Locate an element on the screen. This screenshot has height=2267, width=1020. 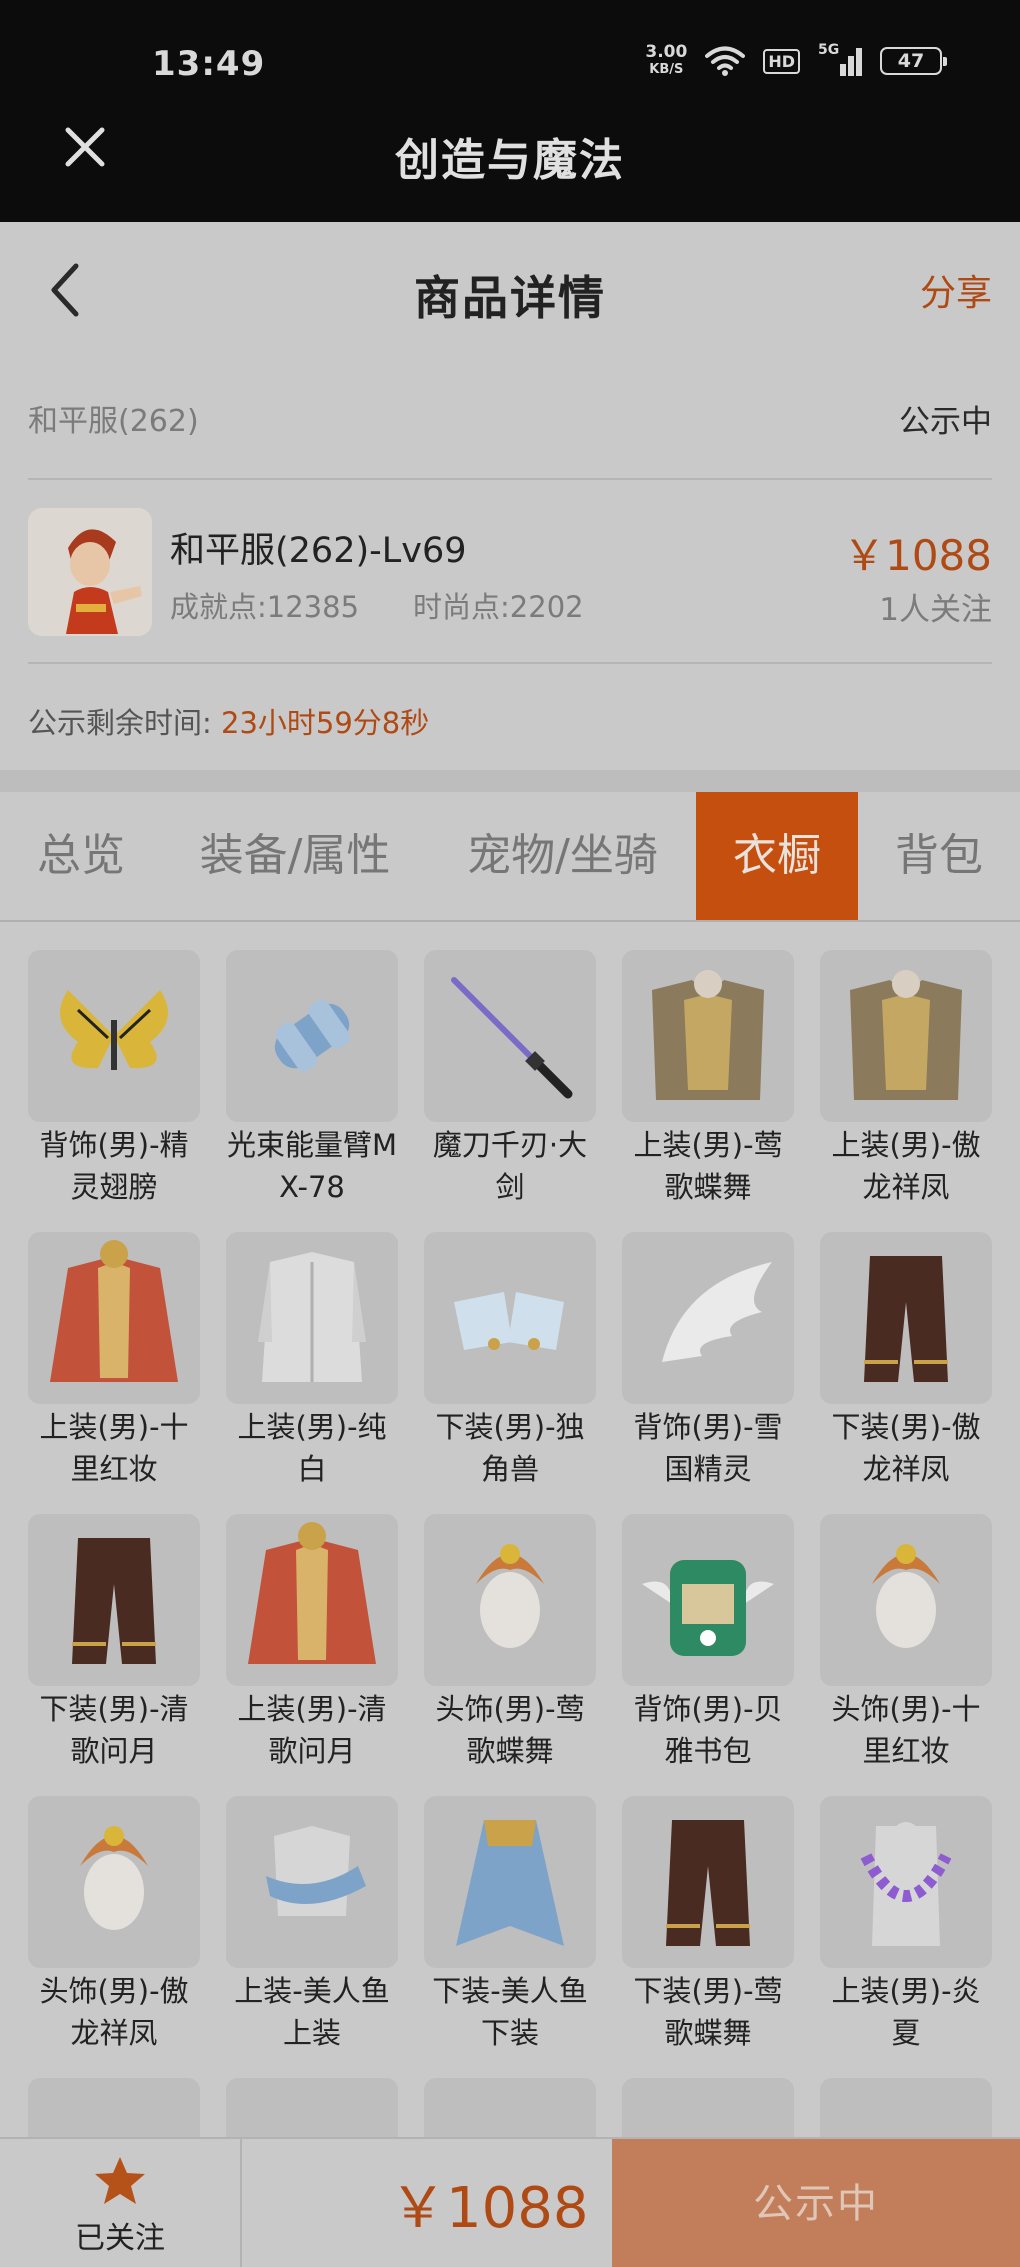
wardrobe-item: 背饰(男)-精灵翅膀 is located at coordinates (114, 1085).